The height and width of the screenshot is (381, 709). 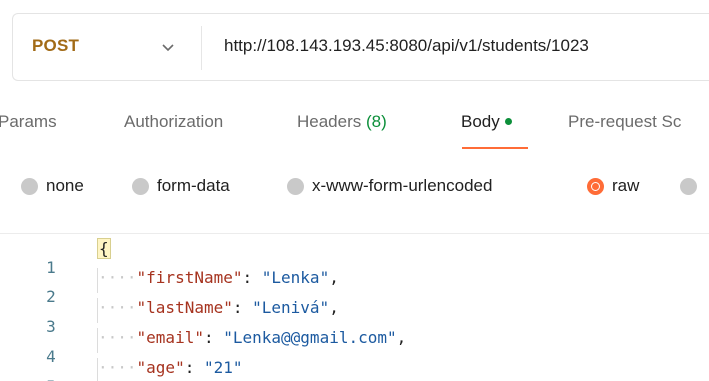 What do you see at coordinates (189, 277) in the screenshot?
I see `json-key: "firstName"` at bounding box center [189, 277].